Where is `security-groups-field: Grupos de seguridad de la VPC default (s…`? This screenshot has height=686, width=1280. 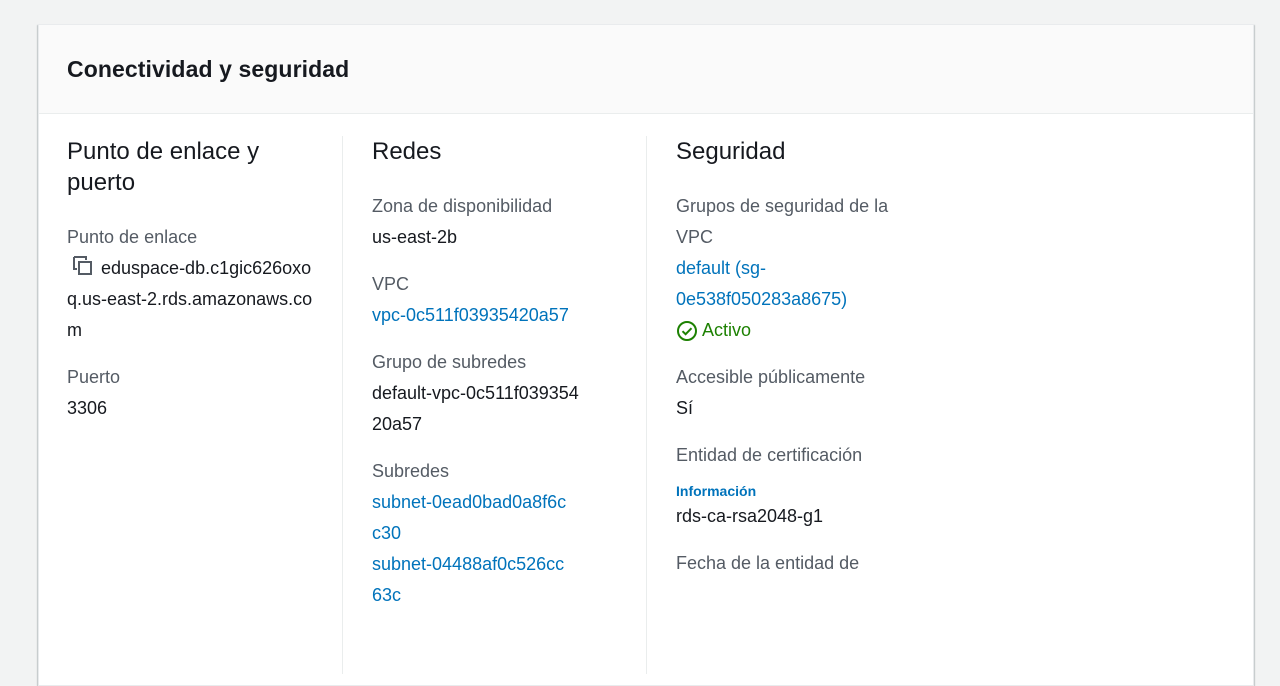 security-groups-field: Grupos de seguridad de la VPC default (s… is located at coordinates (801, 268).